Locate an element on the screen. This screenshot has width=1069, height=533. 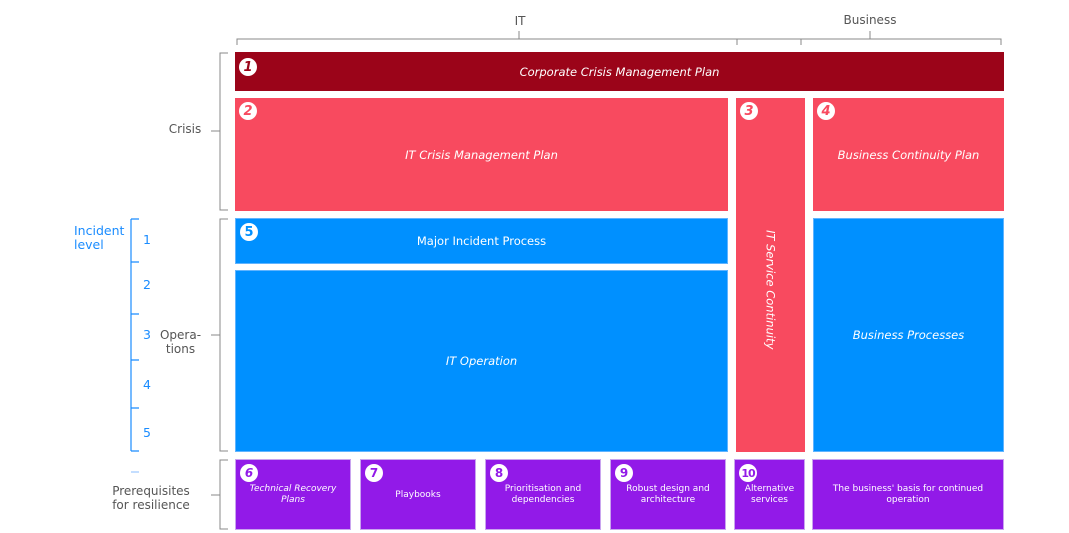
crisis-label: Crisis is located at coordinates (185, 129).